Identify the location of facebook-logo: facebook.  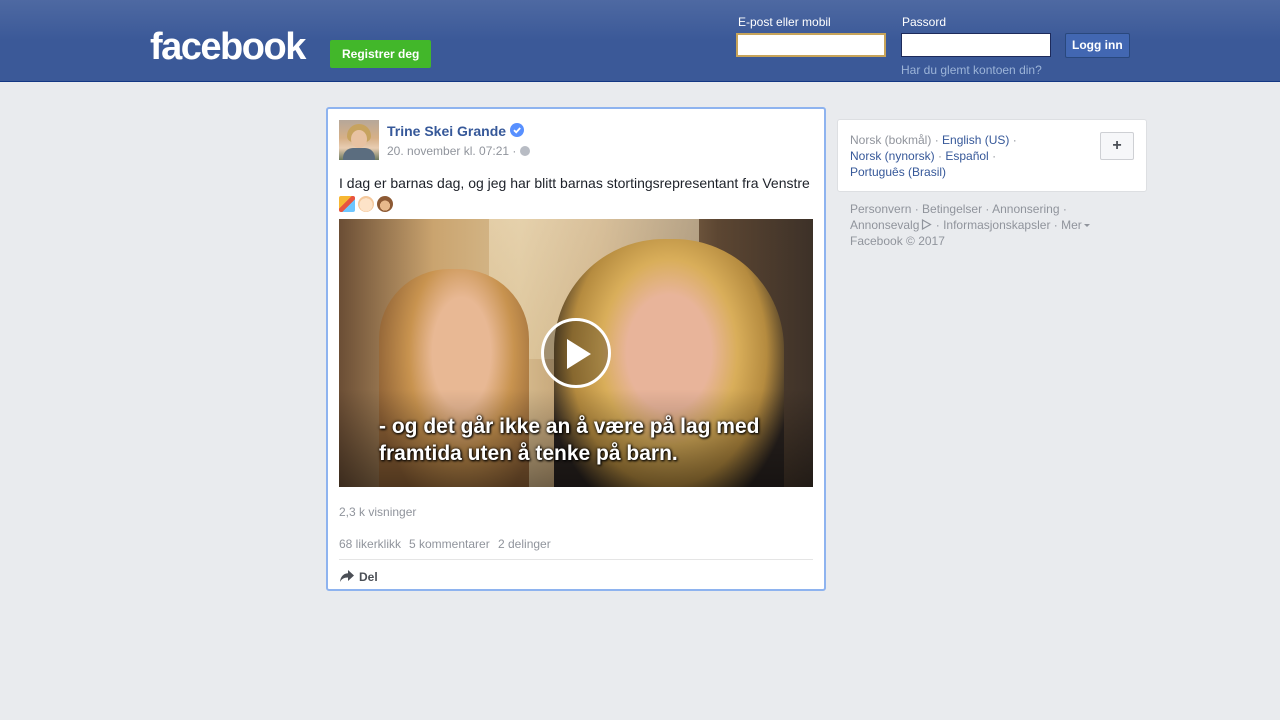
(228, 47).